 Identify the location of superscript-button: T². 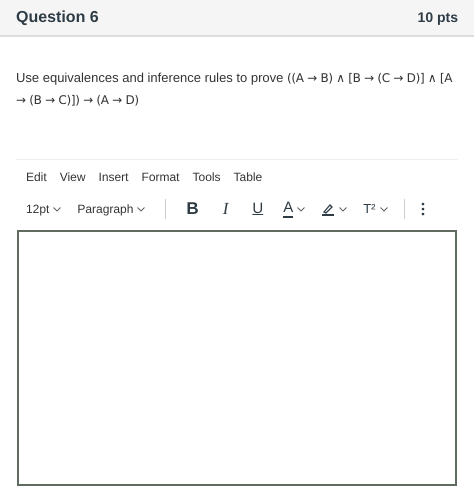
(375, 209).